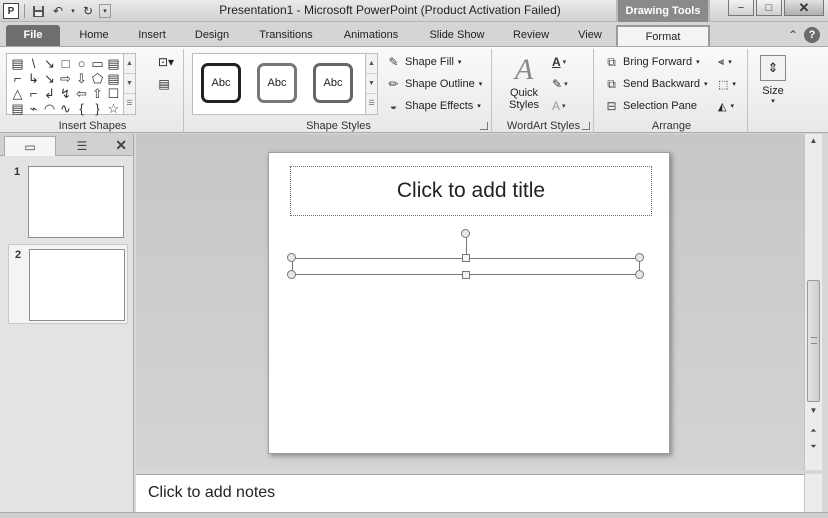  I want to click on shape-option: ◠, so click(49, 108).